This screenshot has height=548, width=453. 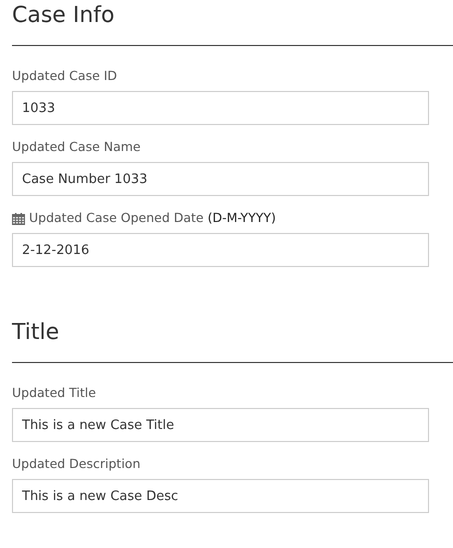 What do you see at coordinates (242, 218) in the screenshot?
I see `date-format-hint: (D-M-YYYY)` at bounding box center [242, 218].